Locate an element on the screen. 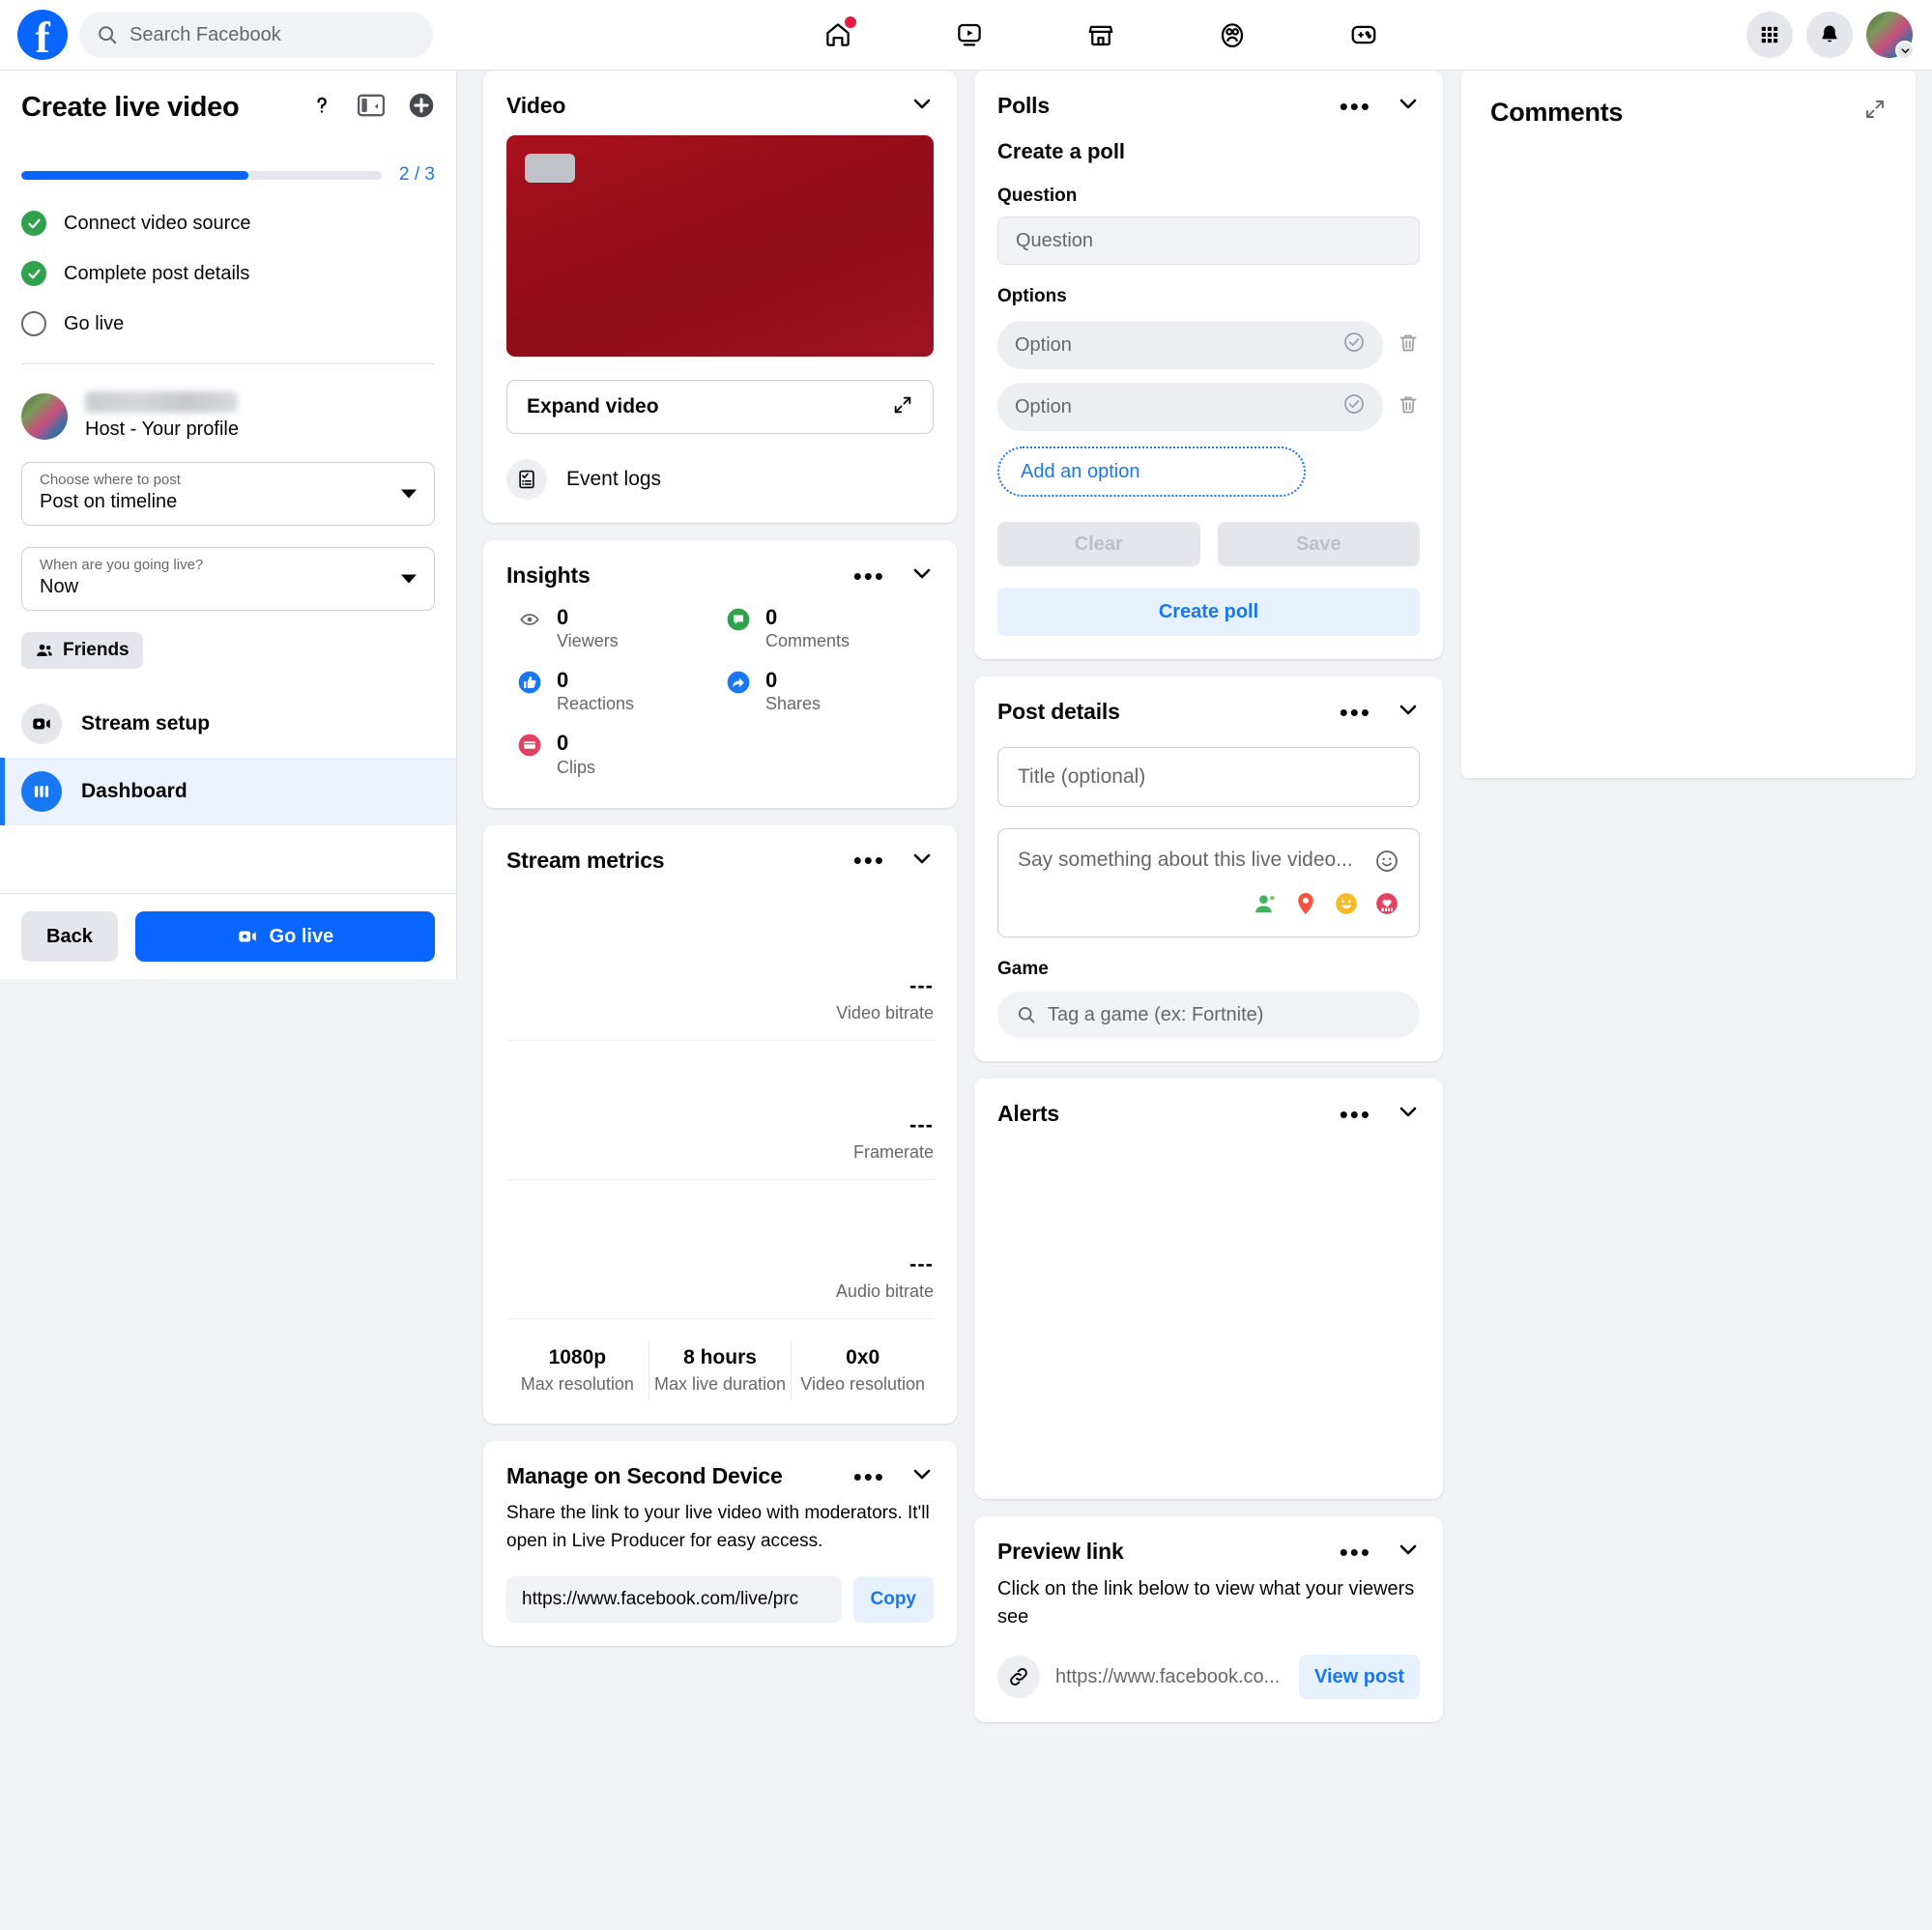  back-button: Back is located at coordinates (69, 936).